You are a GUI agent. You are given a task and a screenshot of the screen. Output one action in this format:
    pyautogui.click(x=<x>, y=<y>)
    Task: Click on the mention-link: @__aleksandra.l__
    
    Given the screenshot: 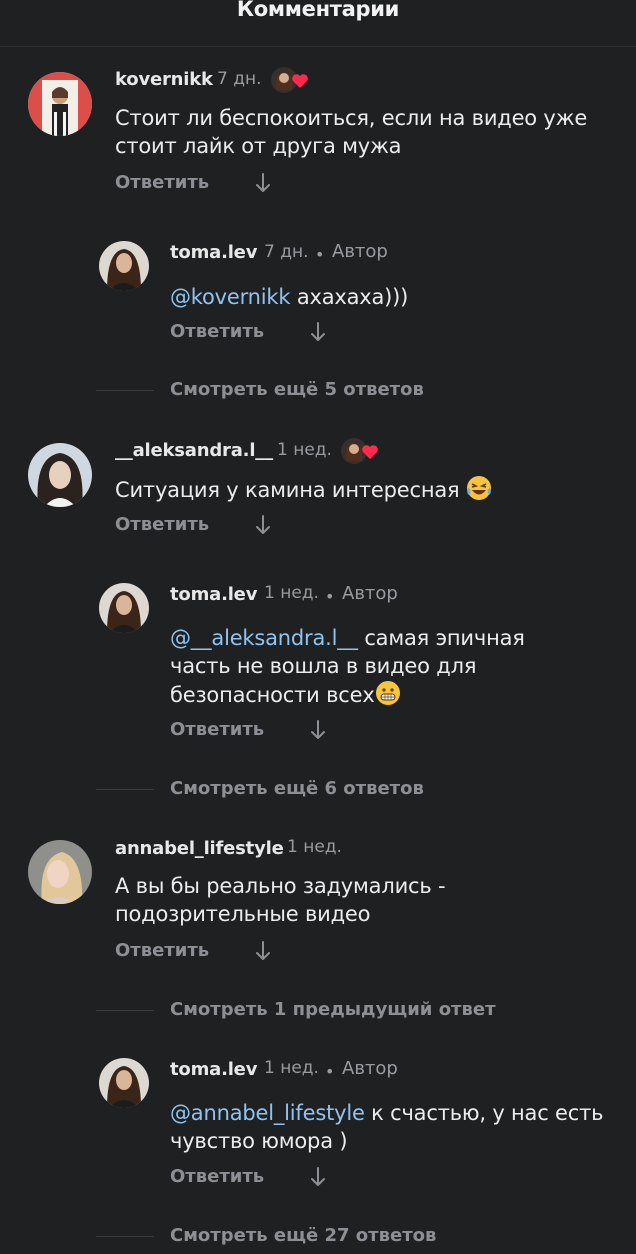 What is the action you would take?
    pyautogui.click(x=264, y=638)
    